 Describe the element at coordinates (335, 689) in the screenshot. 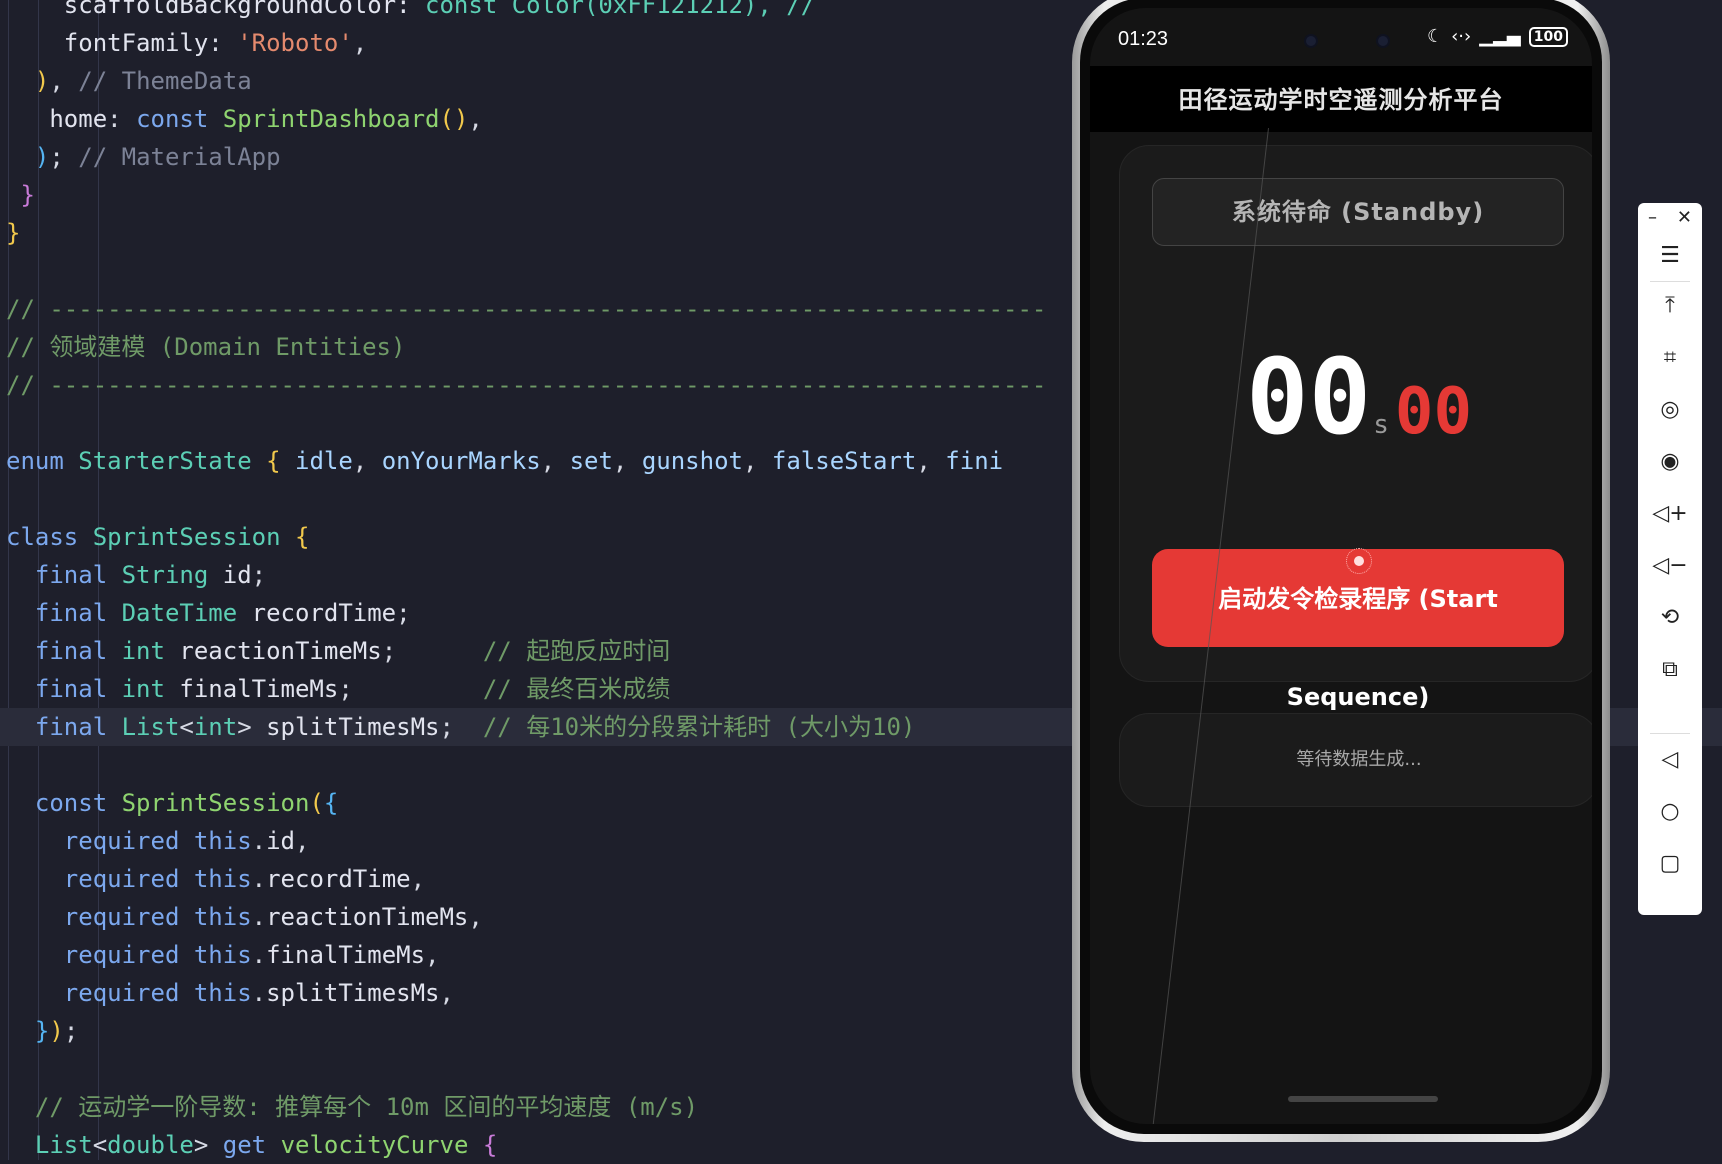

I see `code-line: final int finalTimeMs; // 最终百米成绩` at that location.